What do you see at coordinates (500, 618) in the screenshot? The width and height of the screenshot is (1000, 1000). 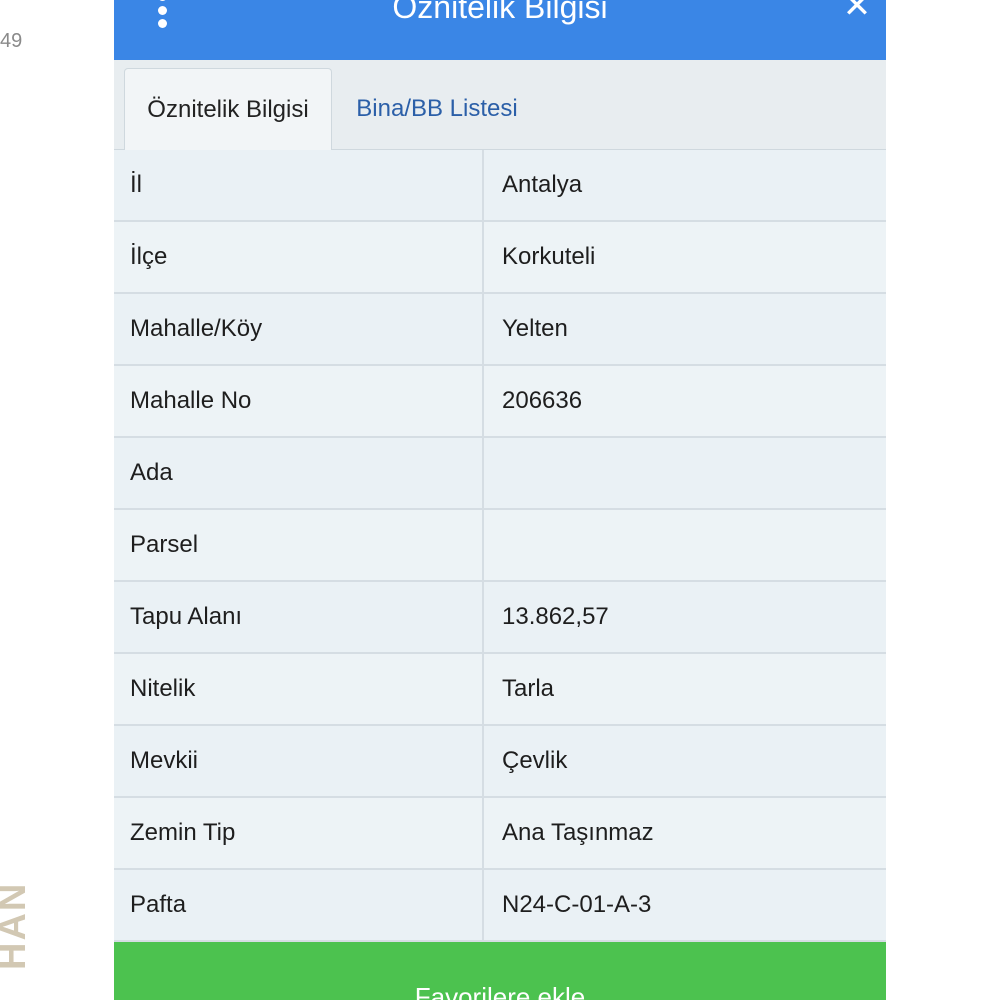 I see `table-row: Tapu Alanı 13.862,57` at bounding box center [500, 618].